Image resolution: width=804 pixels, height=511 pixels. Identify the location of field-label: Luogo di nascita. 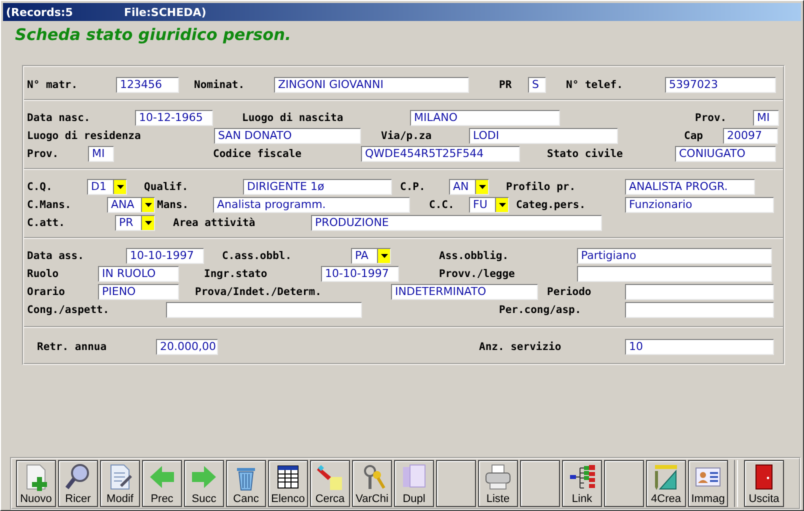
(293, 118).